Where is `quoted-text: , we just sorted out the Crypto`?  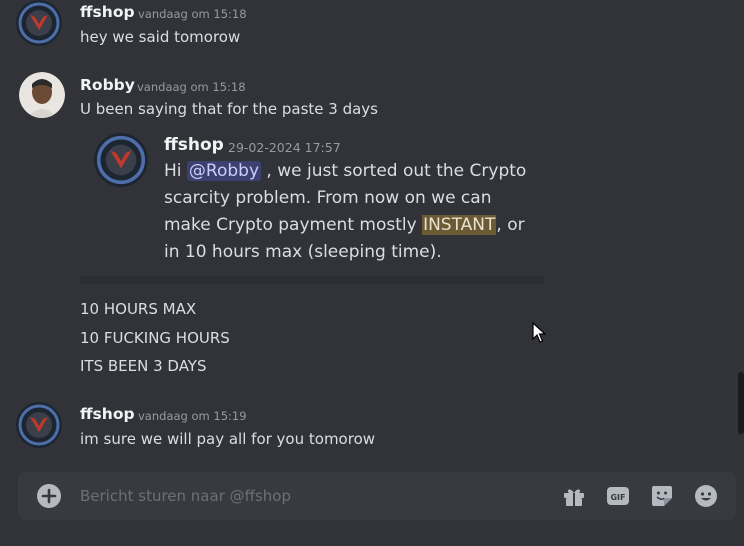
quoted-text: , we just sorted out the Crypto is located at coordinates (394, 171).